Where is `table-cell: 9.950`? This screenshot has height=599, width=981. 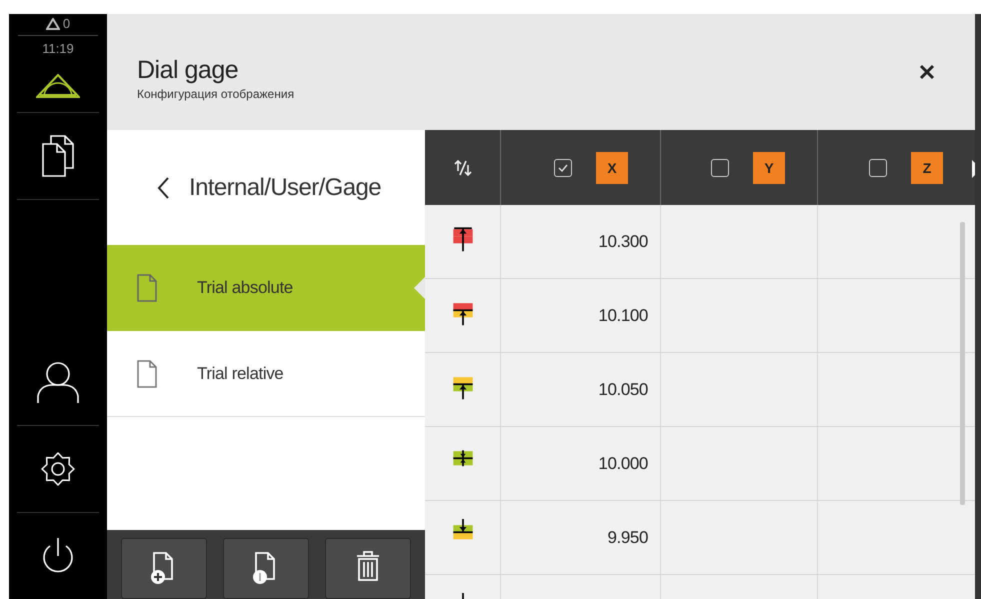
table-cell: 9.950 is located at coordinates (627, 538).